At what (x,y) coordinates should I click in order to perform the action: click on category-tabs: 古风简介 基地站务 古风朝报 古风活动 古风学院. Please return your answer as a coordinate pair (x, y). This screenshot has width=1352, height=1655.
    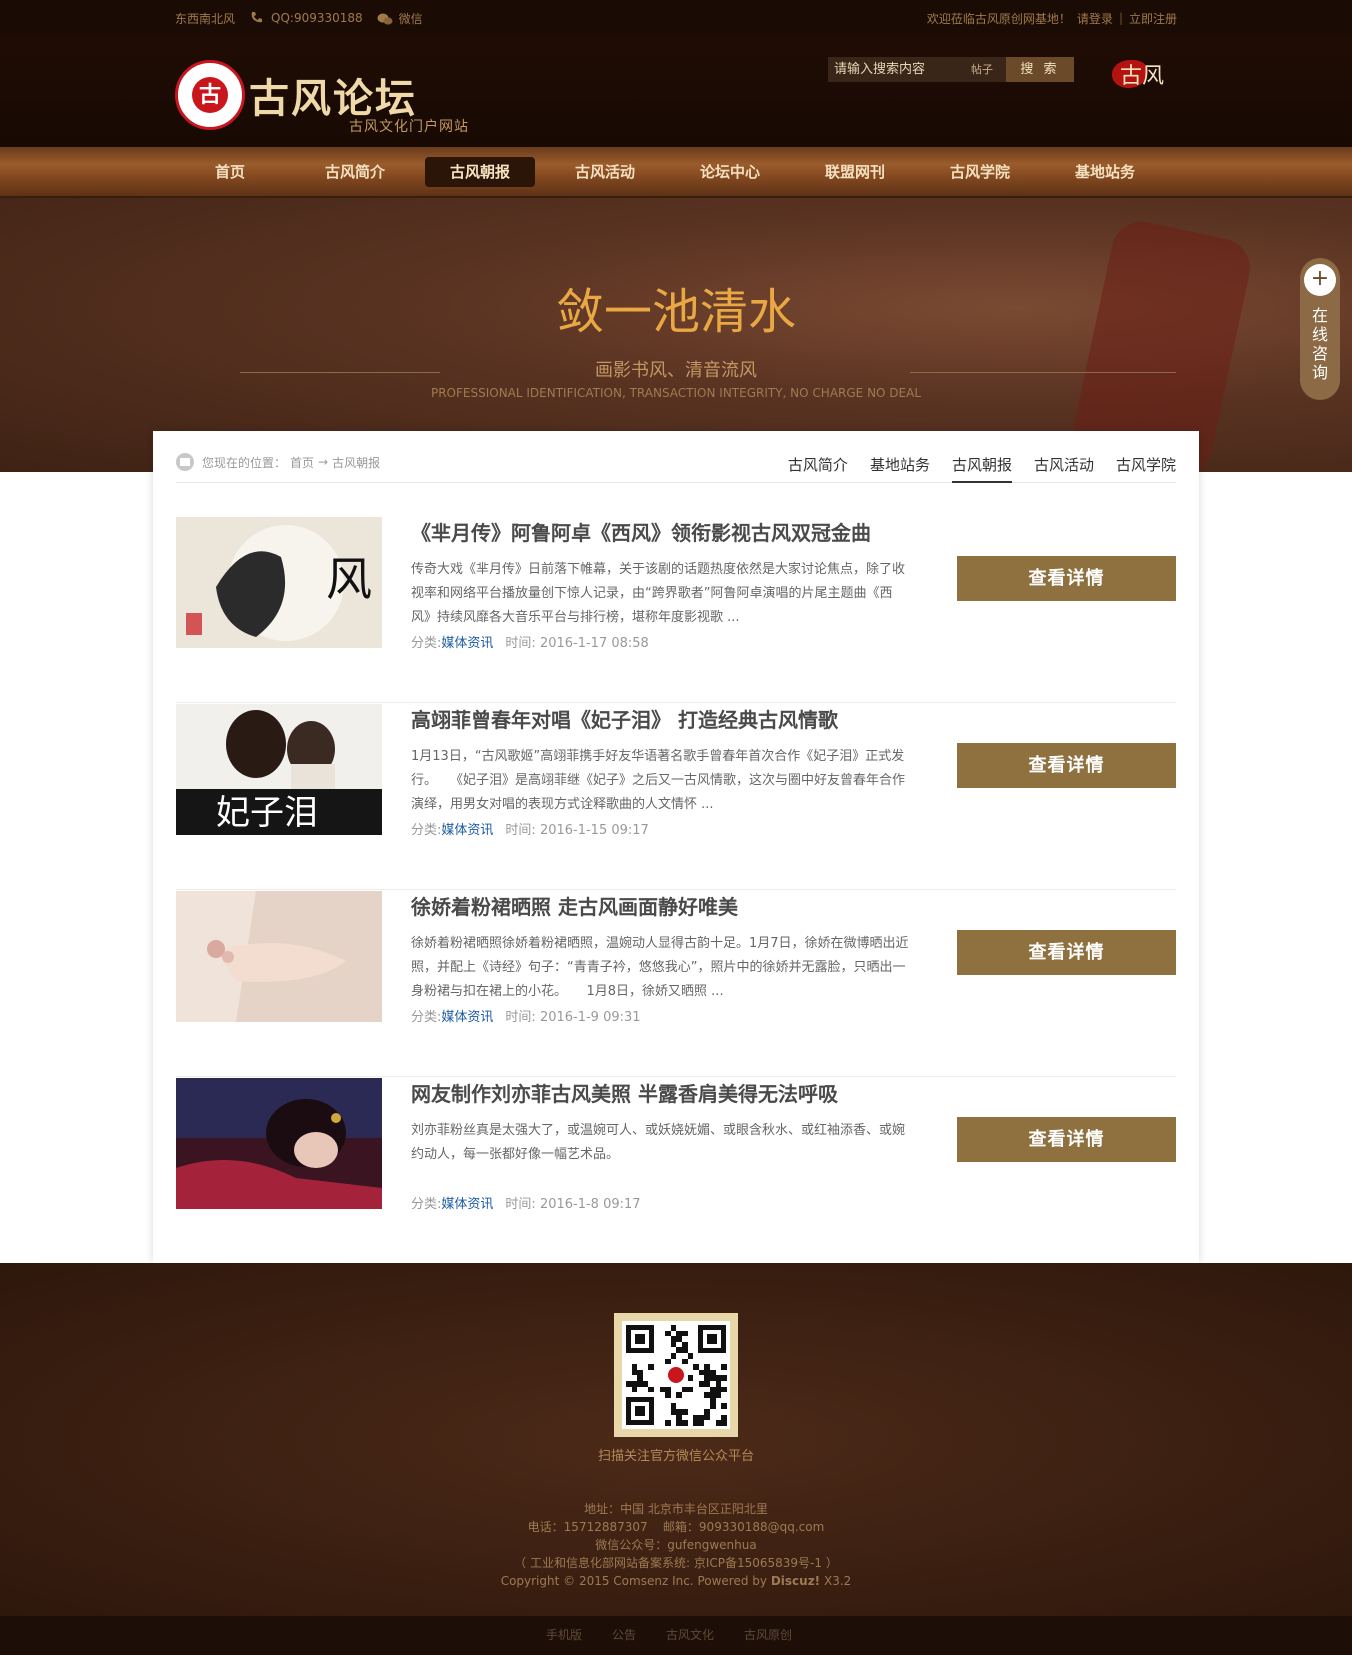
    Looking at the image, I should click on (982, 468).